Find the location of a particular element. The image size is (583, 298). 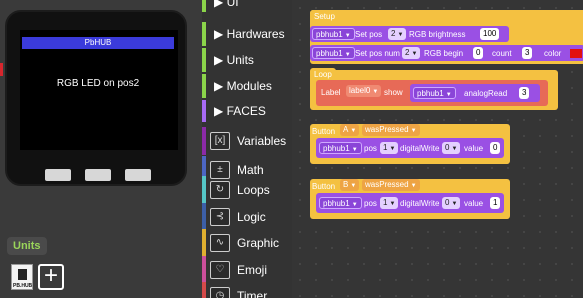

pos-dropdown: 2 ▼ is located at coordinates (397, 34).